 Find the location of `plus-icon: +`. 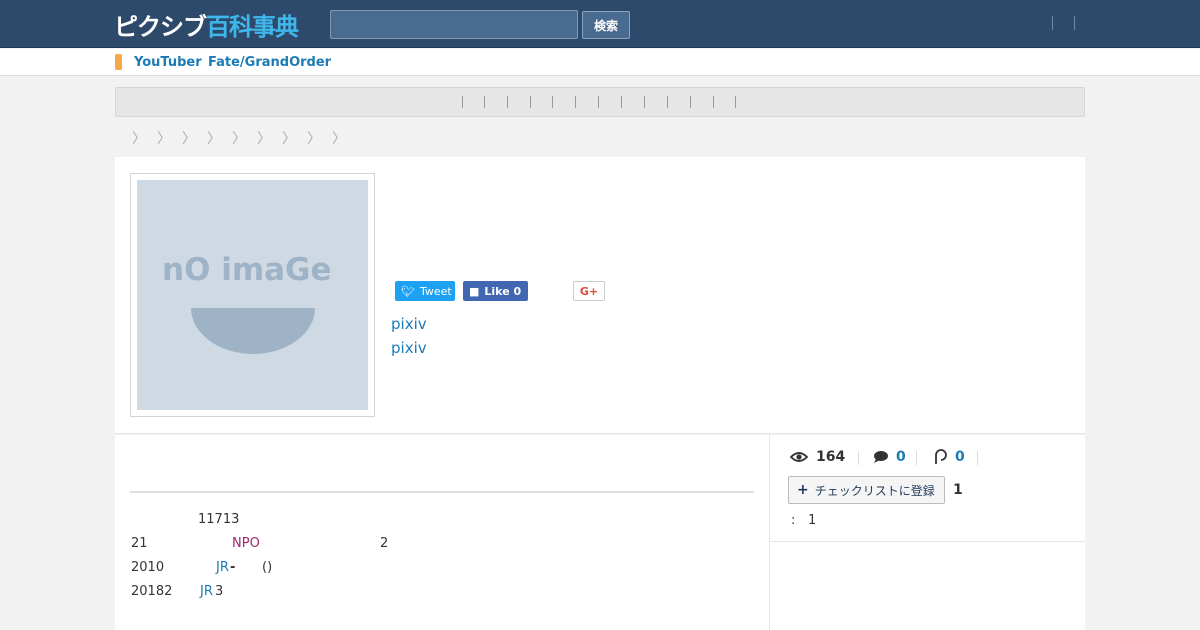

plus-icon: + is located at coordinates (803, 490).